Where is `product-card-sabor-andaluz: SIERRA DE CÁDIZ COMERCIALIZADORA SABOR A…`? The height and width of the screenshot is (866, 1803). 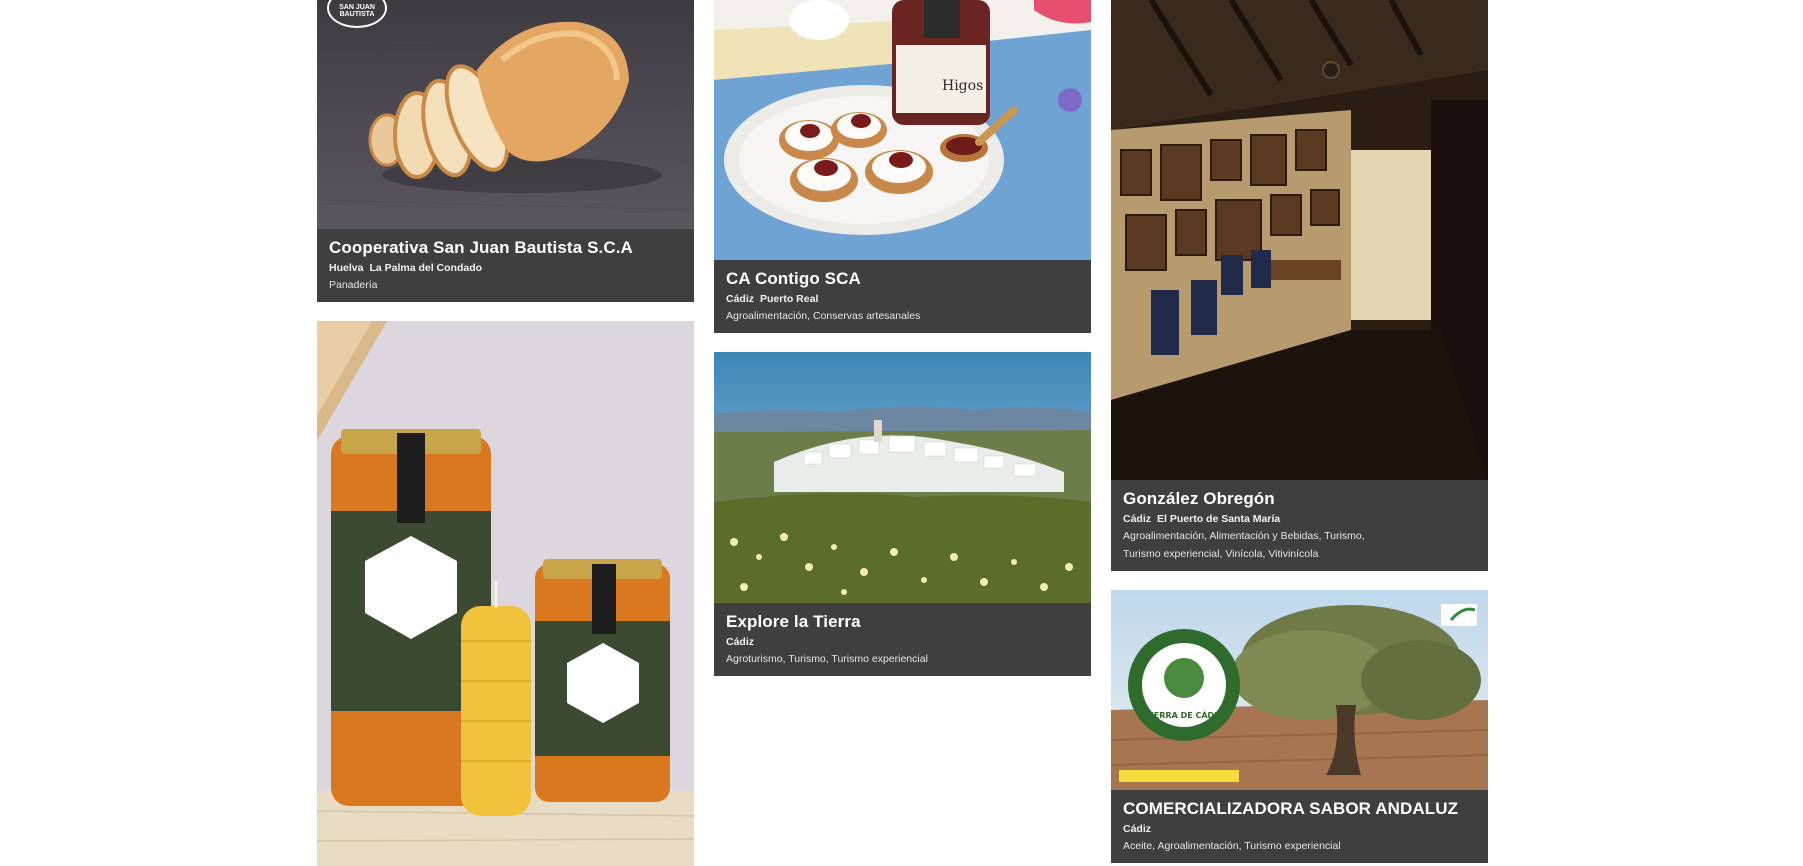
product-card-sabor-andaluz: SIERRA DE CÁDIZ COMERCIALIZADORA SABOR A… is located at coordinates (1299, 726).